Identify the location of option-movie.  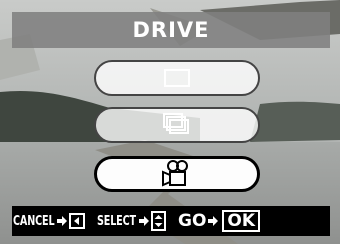
(177, 174).